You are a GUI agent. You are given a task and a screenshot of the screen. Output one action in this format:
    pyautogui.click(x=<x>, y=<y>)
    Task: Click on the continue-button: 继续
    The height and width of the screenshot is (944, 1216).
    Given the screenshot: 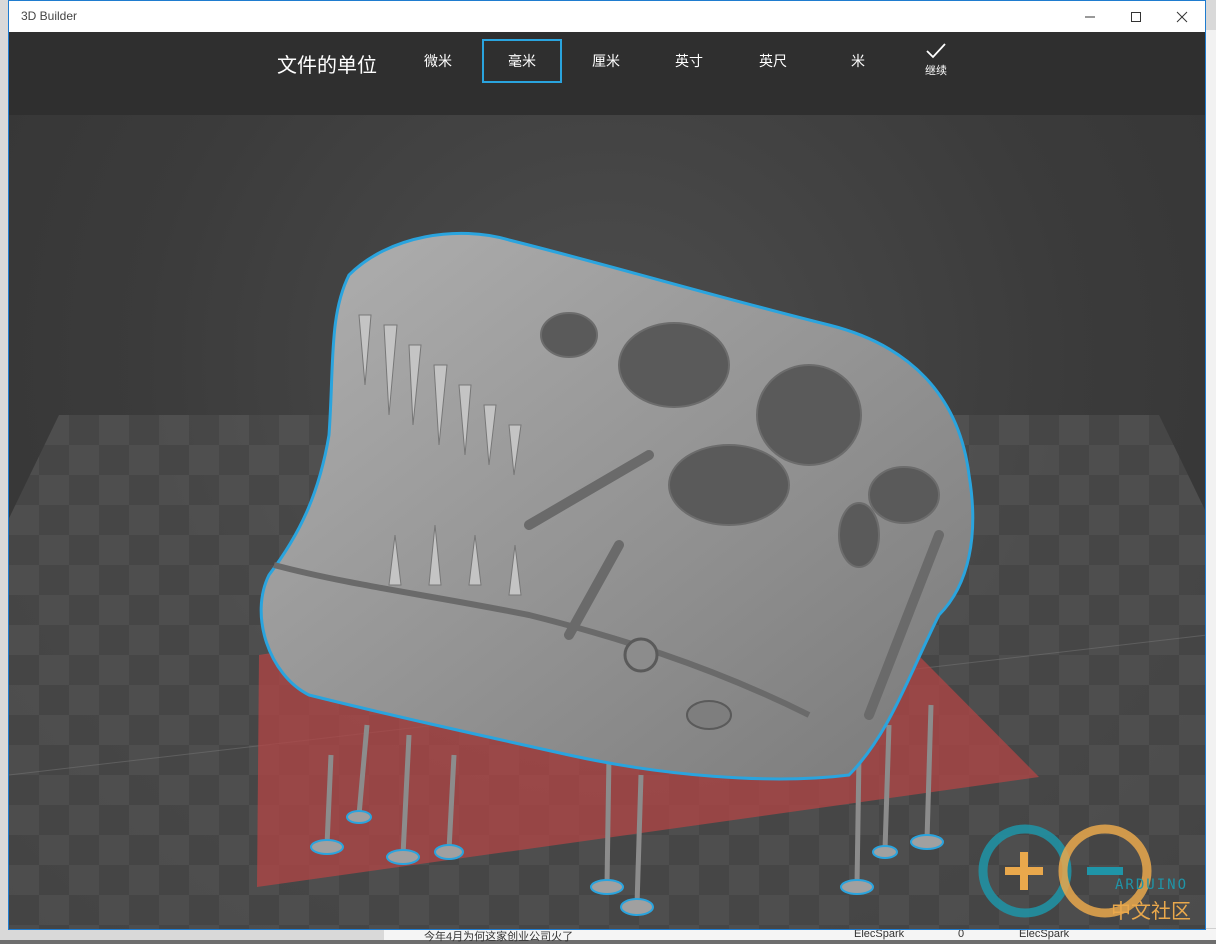 What is the action you would take?
    pyautogui.click(x=936, y=67)
    